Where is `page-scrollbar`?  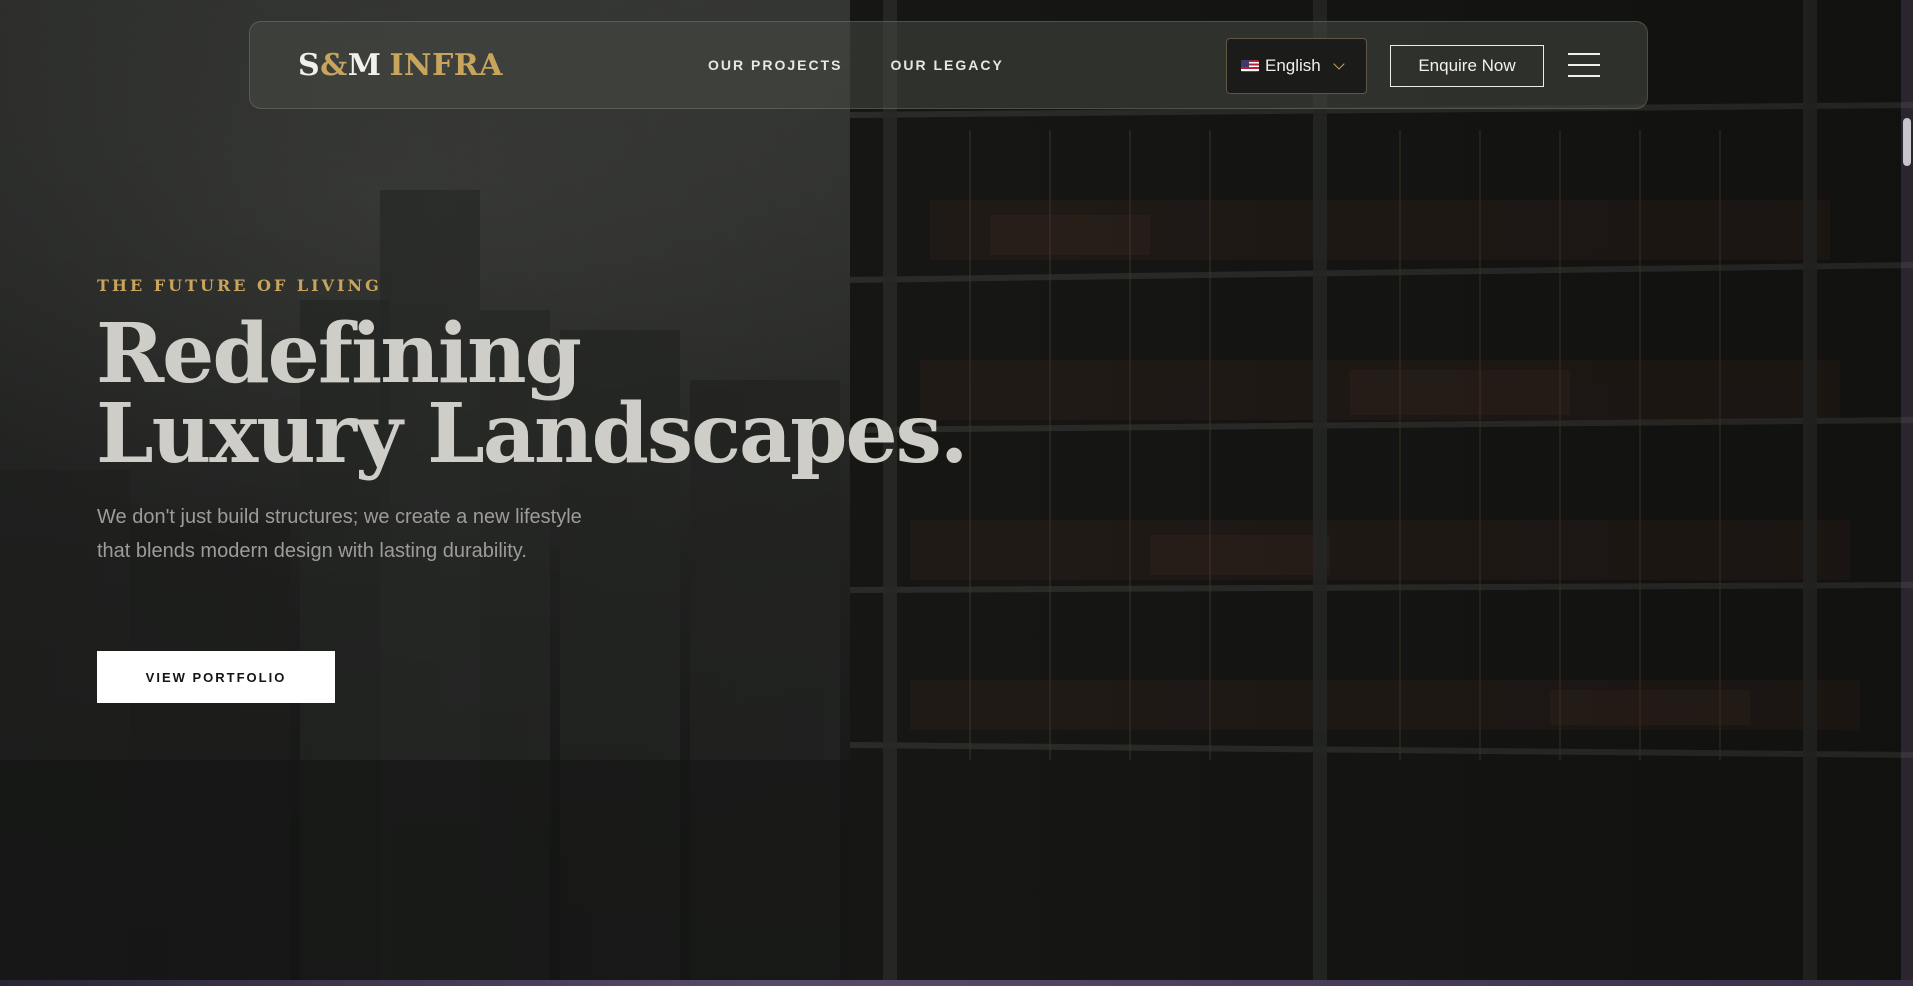
page-scrollbar is located at coordinates (1907, 490).